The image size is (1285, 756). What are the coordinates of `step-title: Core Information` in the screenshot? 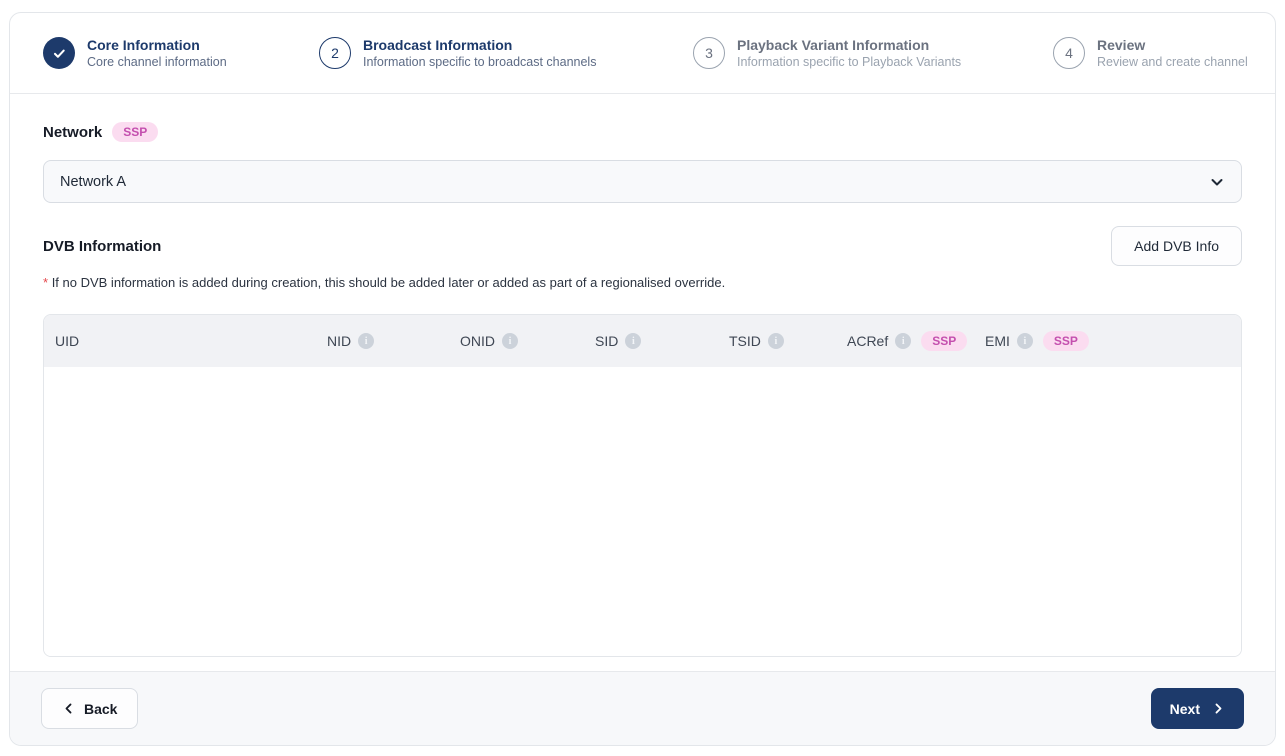 It's located at (143, 44).